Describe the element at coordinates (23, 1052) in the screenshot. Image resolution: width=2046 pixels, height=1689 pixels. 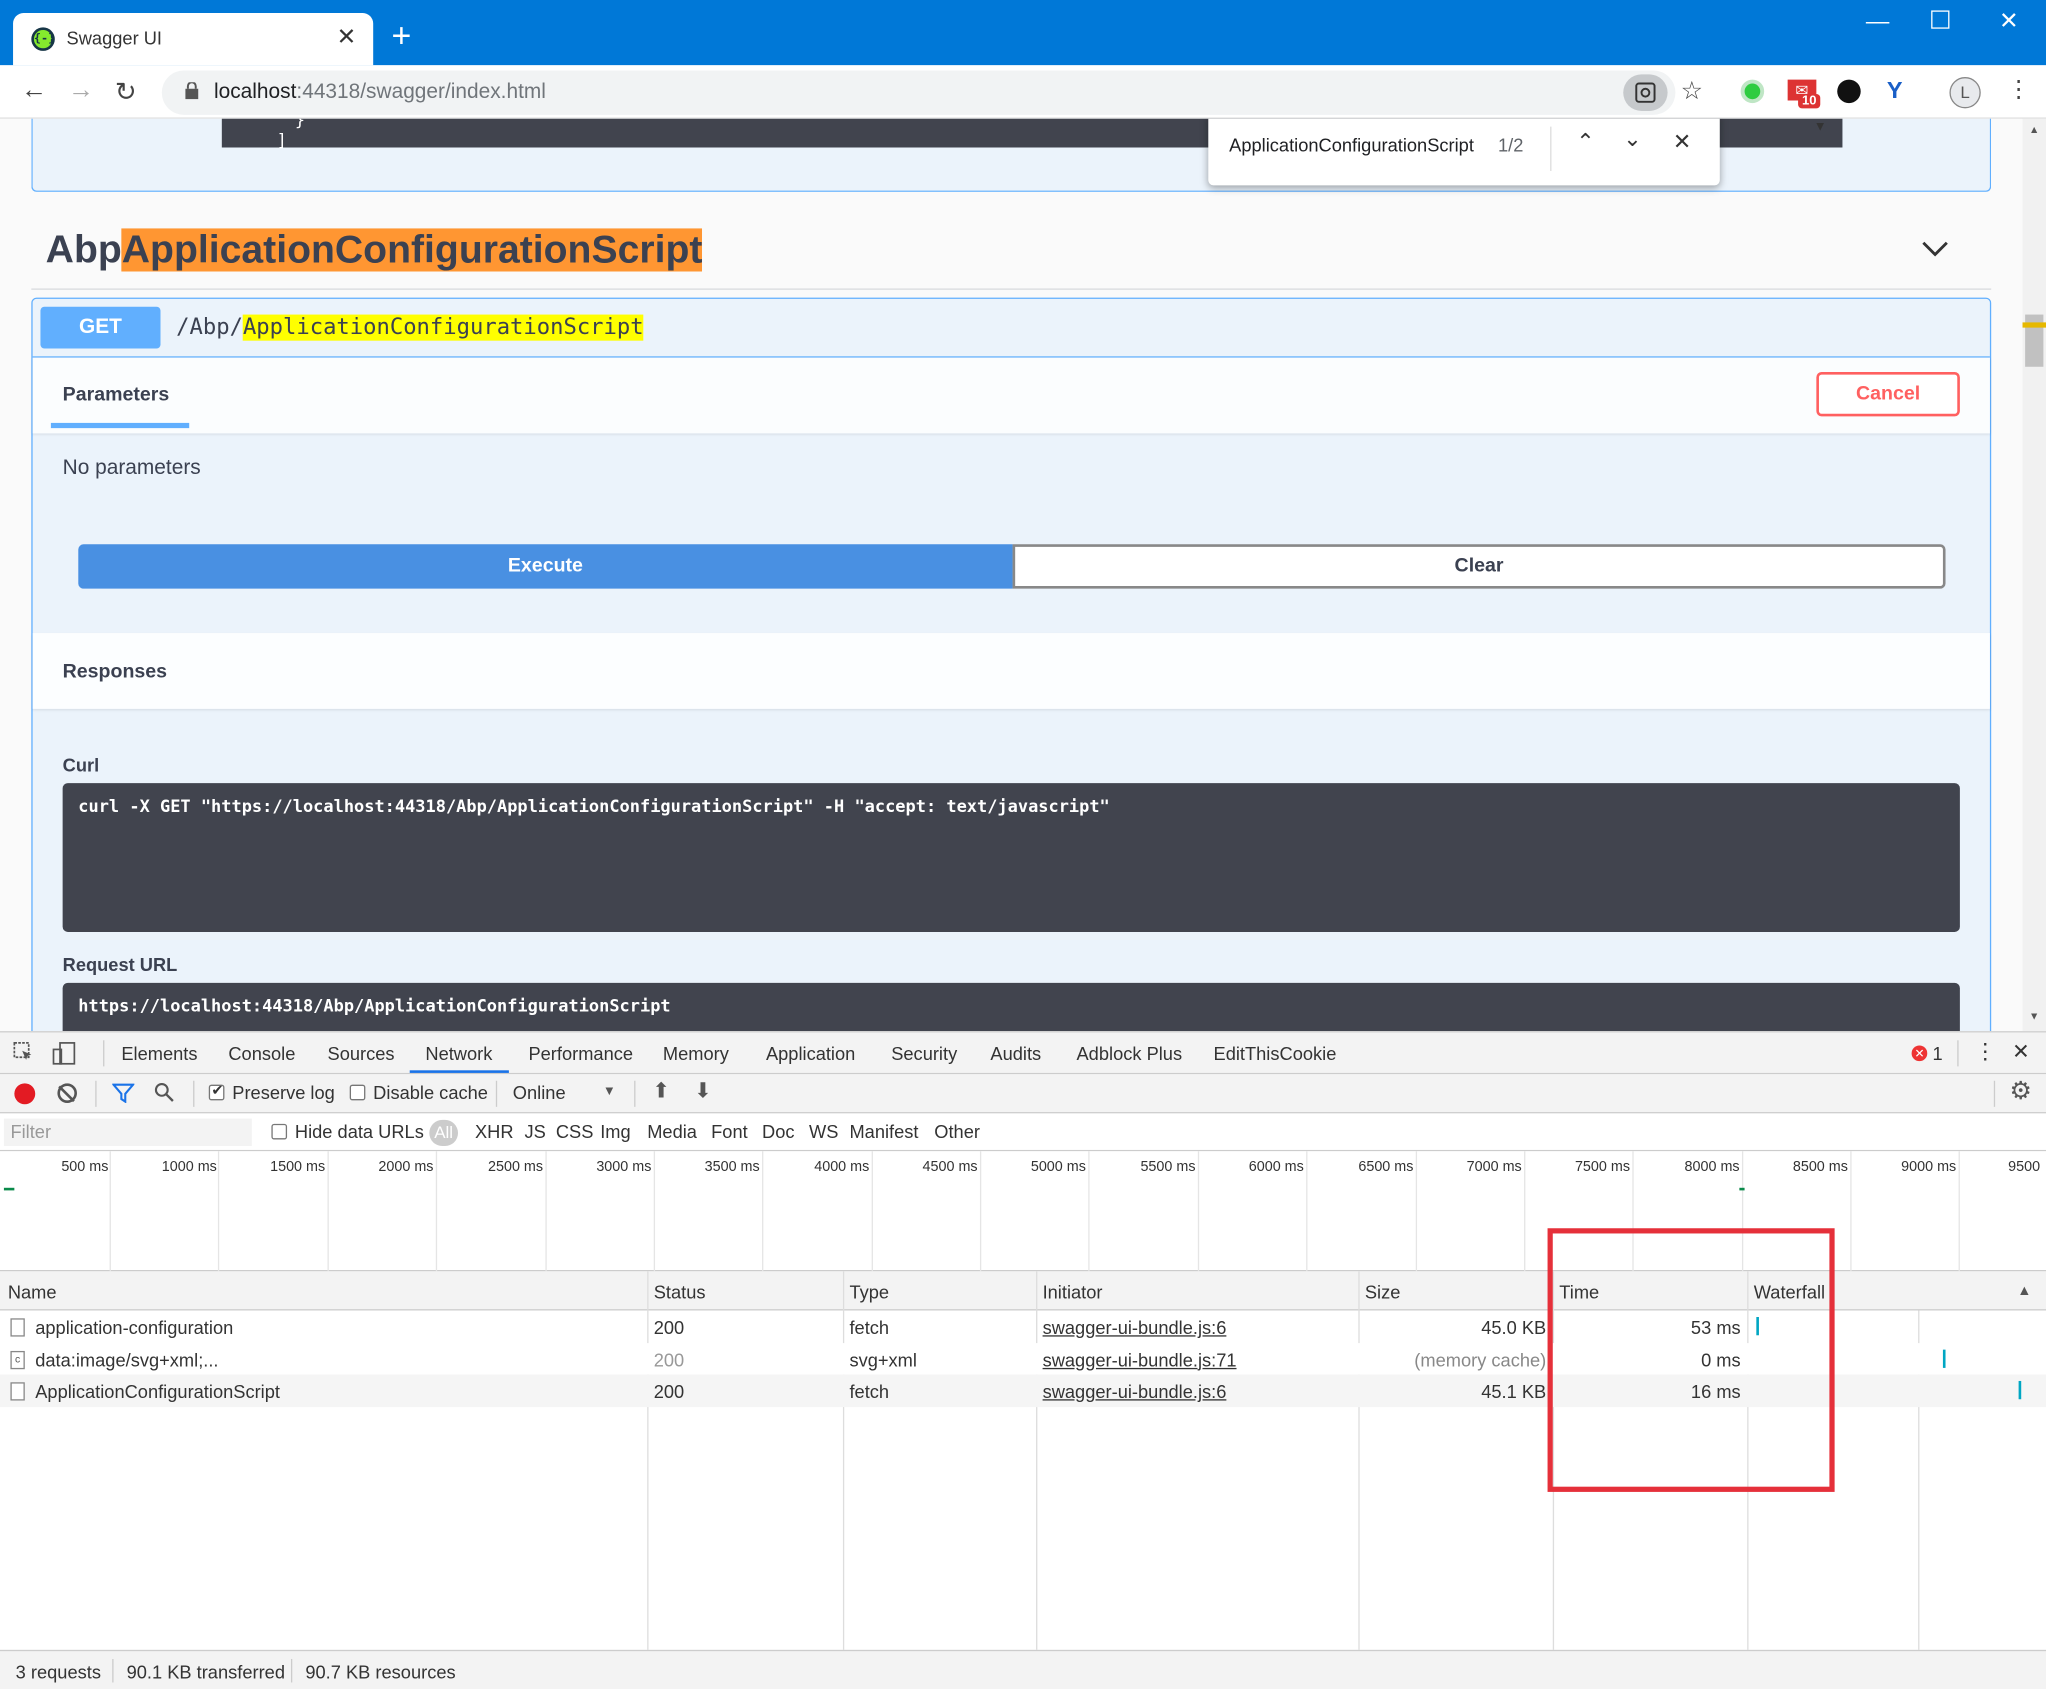
I see `inspect-element-icon` at that location.